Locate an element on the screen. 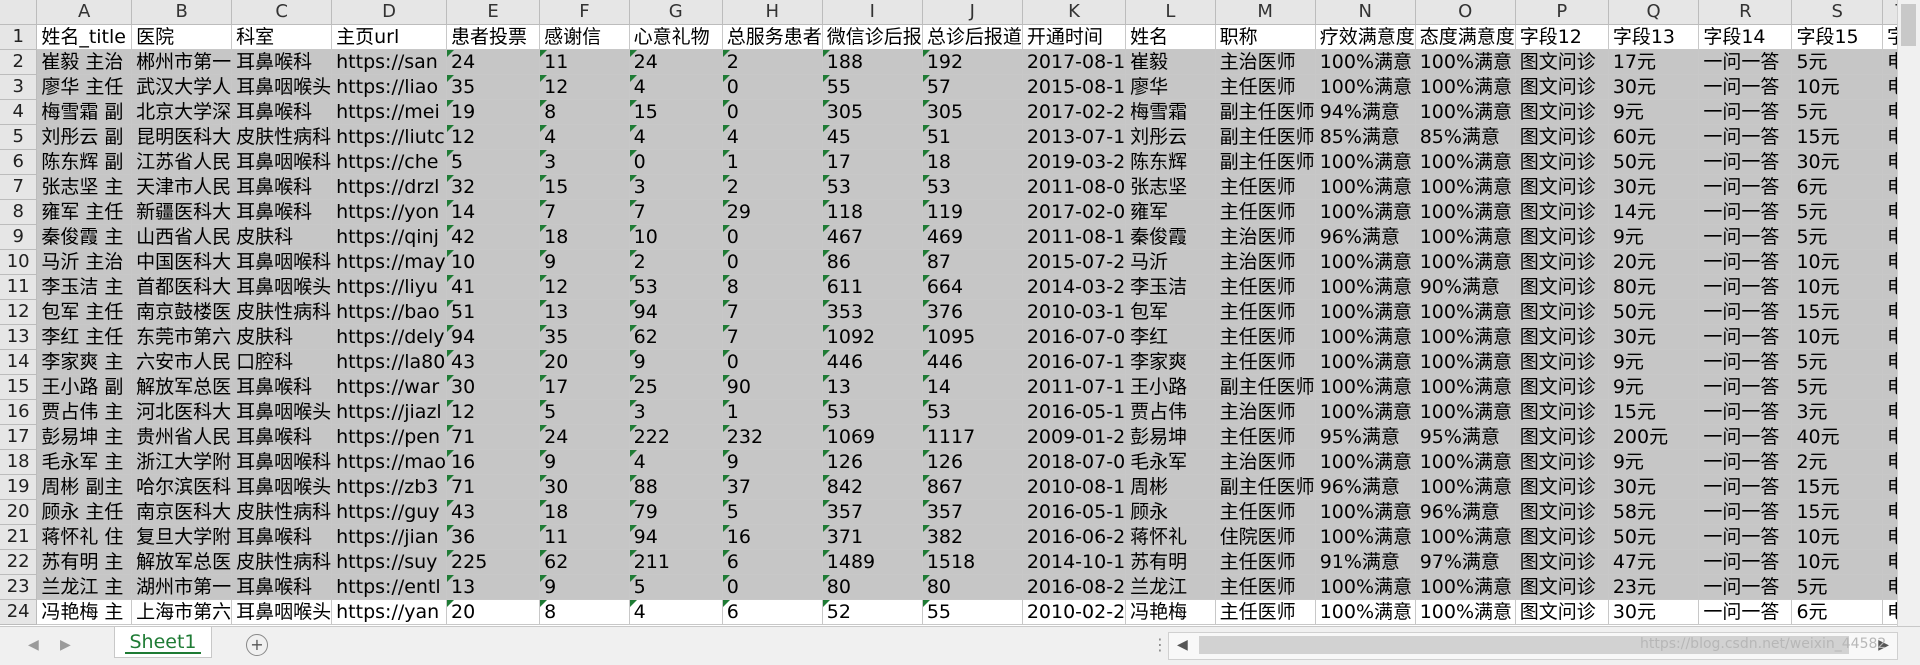 Image resolution: width=1920 pixels, height=665 pixels. cell: 97%满意 is located at coordinates (1465, 562).